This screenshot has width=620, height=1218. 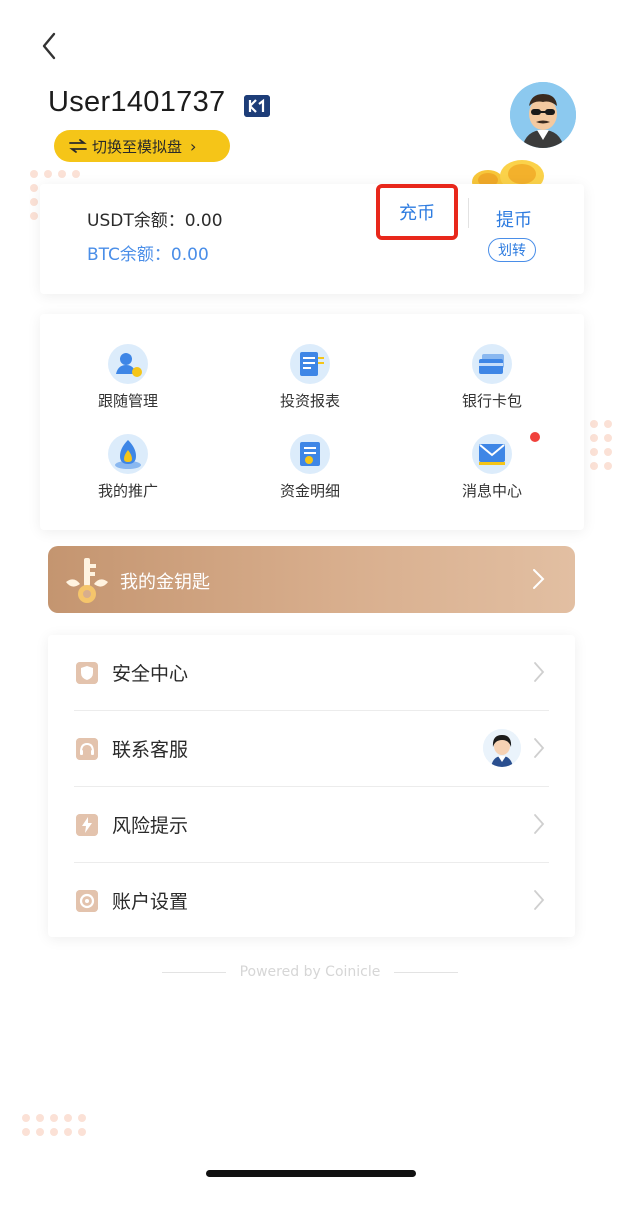 I want to click on lightning-icon, so click(x=87, y=825).